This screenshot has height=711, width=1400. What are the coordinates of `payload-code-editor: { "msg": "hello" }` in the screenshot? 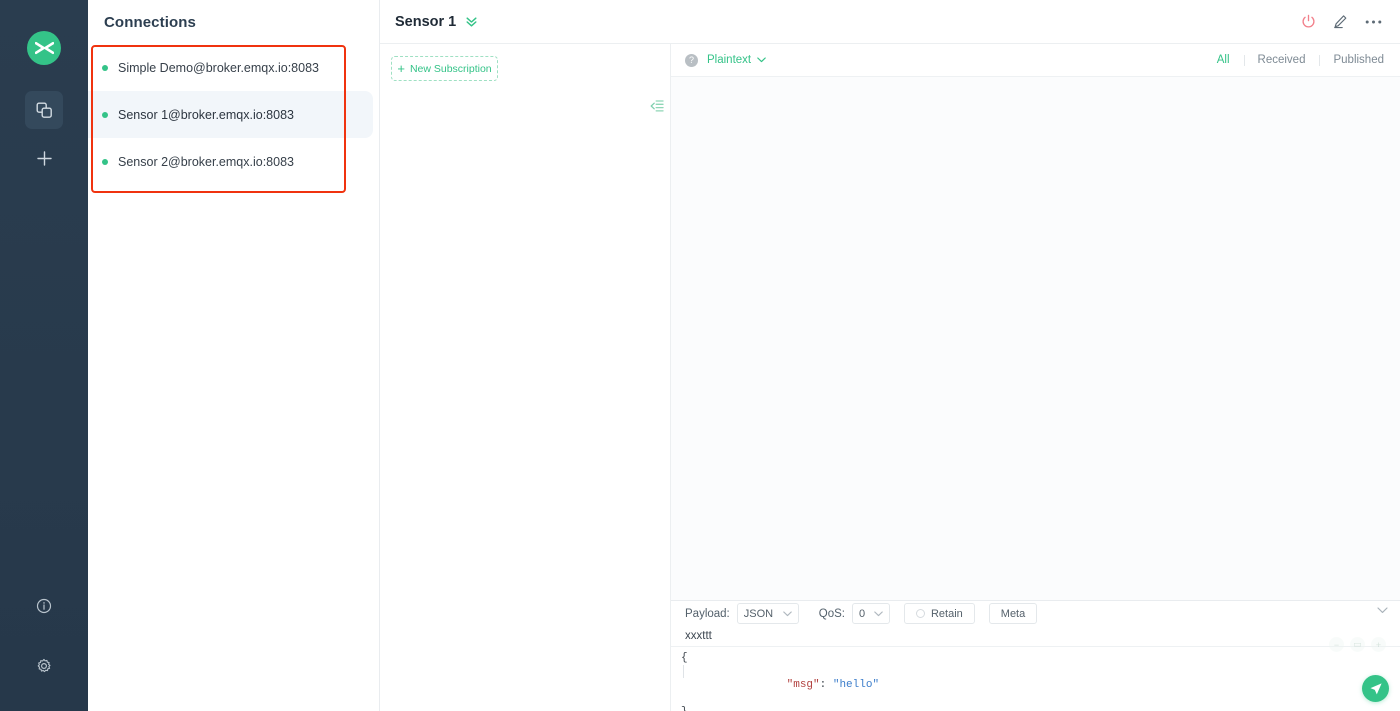 It's located at (1035, 679).